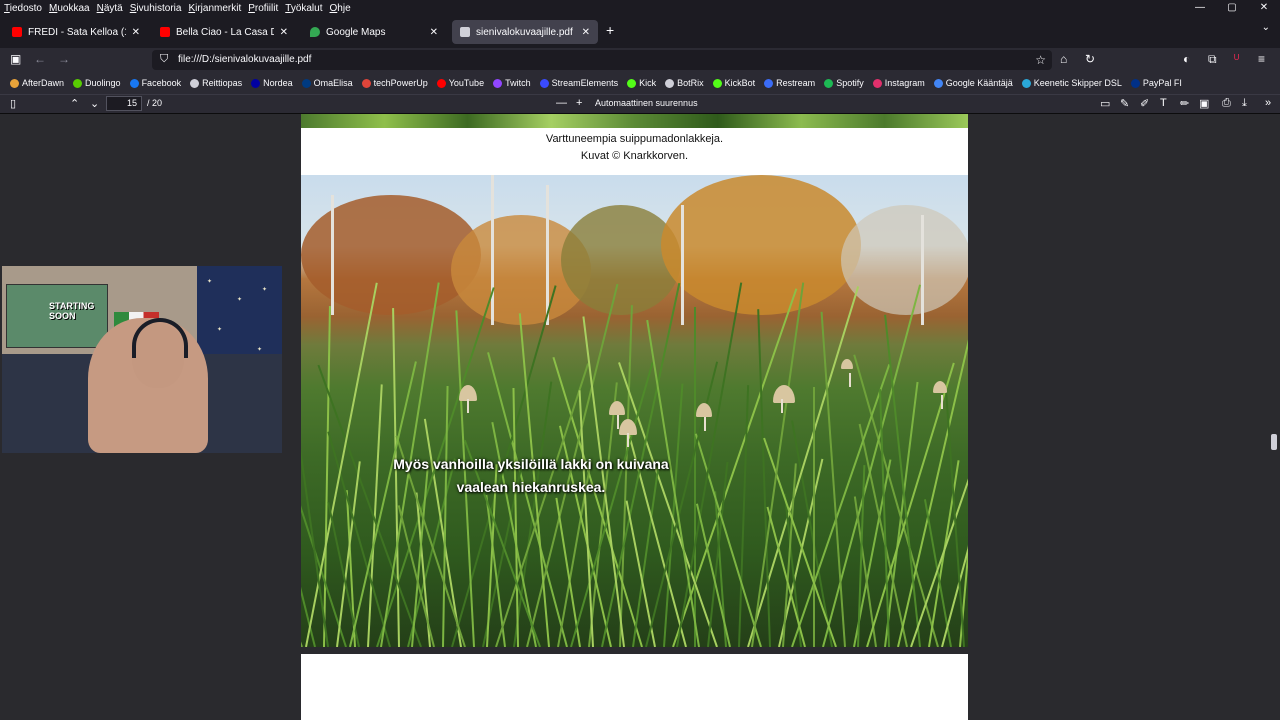 This screenshot has height=720, width=1280. Describe the element at coordinates (844, 83) in the screenshot. I see `bookmark-item: Spotify` at that location.